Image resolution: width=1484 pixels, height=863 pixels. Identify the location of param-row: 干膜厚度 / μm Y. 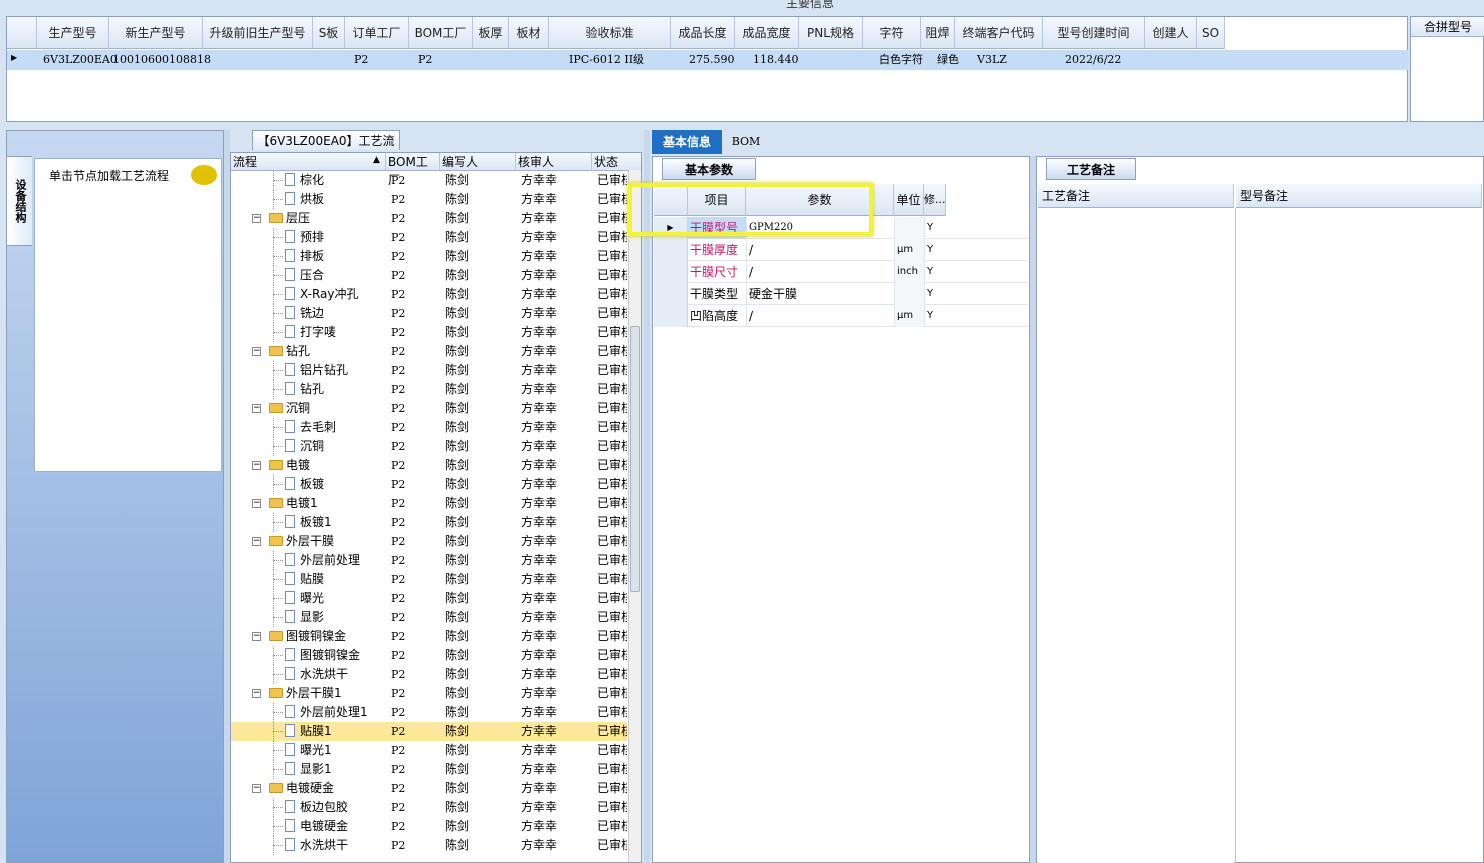
(841, 250).